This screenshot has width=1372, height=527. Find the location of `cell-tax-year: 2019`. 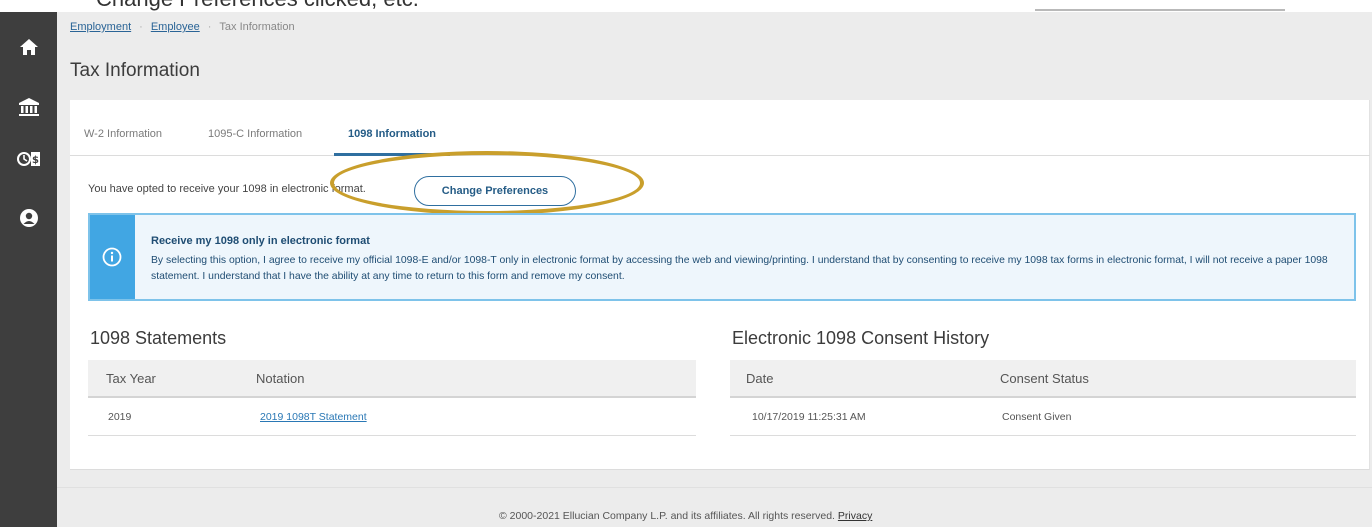

cell-tax-year: 2019 is located at coordinates (120, 417).